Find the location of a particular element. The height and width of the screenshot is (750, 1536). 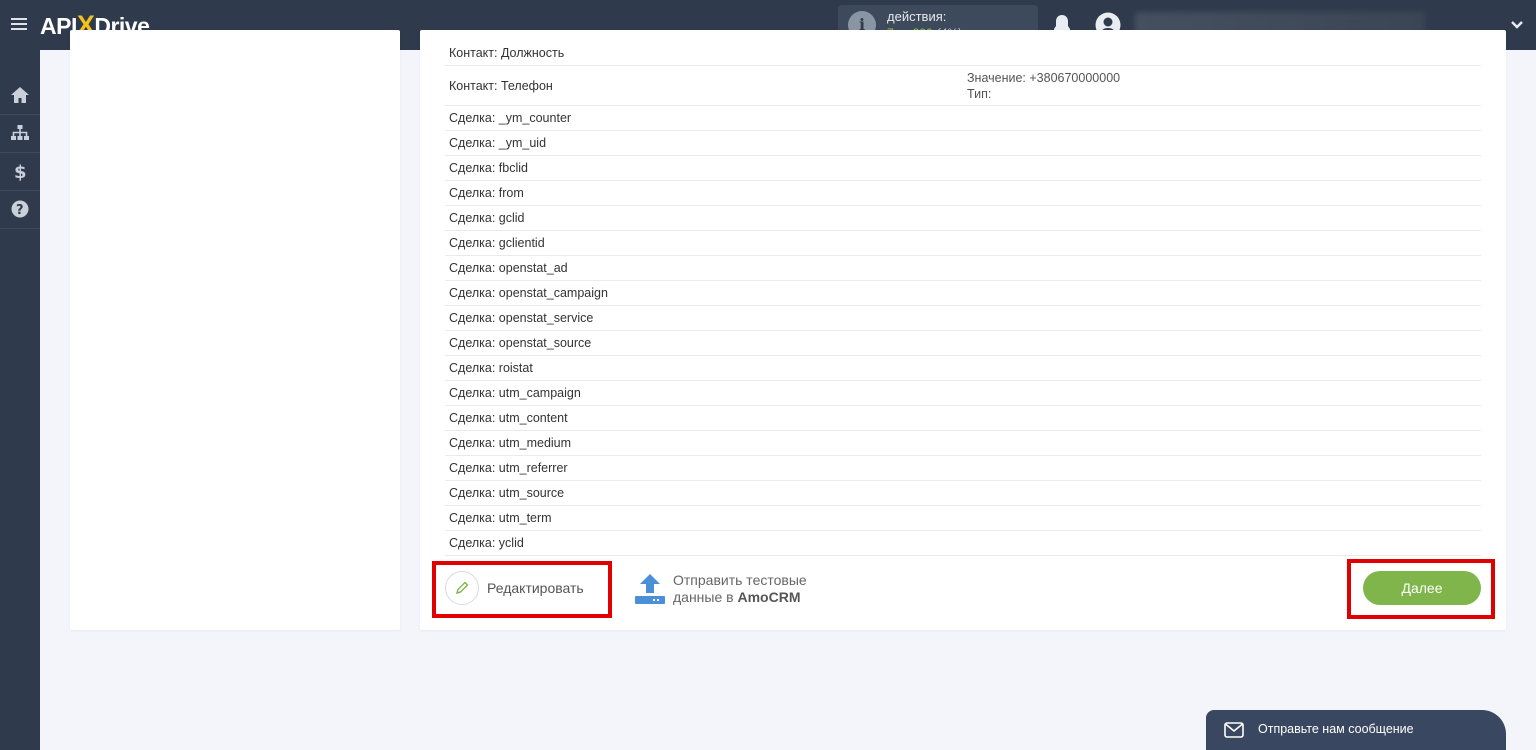

home-icon is located at coordinates (20, 95).